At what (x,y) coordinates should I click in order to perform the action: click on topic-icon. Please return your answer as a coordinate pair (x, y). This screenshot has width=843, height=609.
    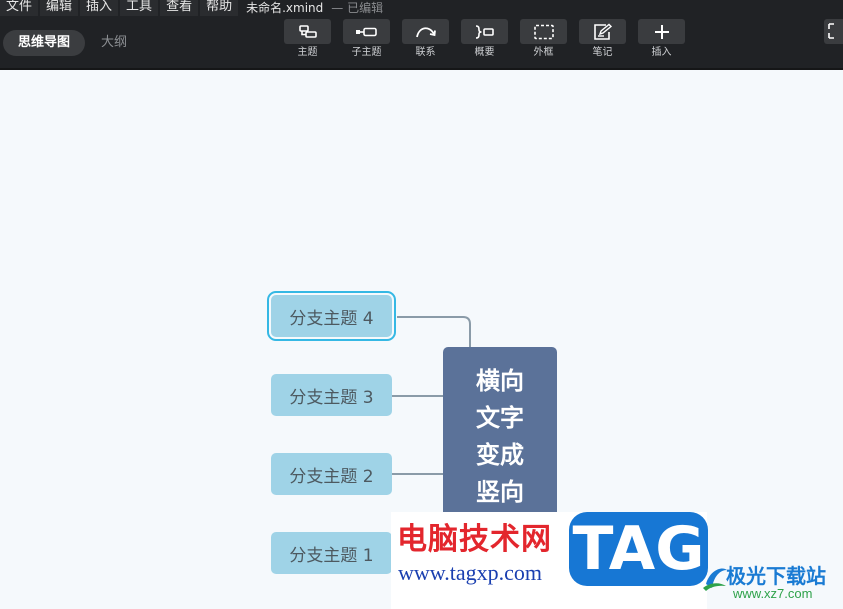
    Looking at the image, I should click on (307, 31).